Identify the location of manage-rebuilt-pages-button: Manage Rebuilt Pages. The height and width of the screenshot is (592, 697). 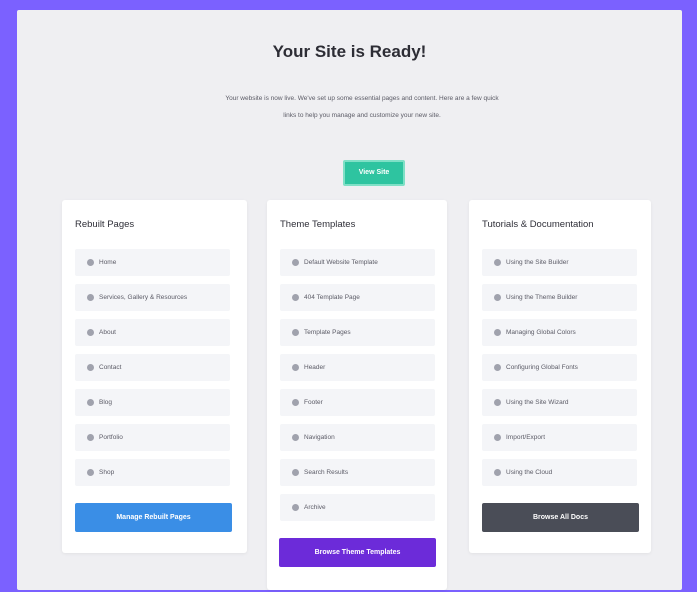
(153, 517).